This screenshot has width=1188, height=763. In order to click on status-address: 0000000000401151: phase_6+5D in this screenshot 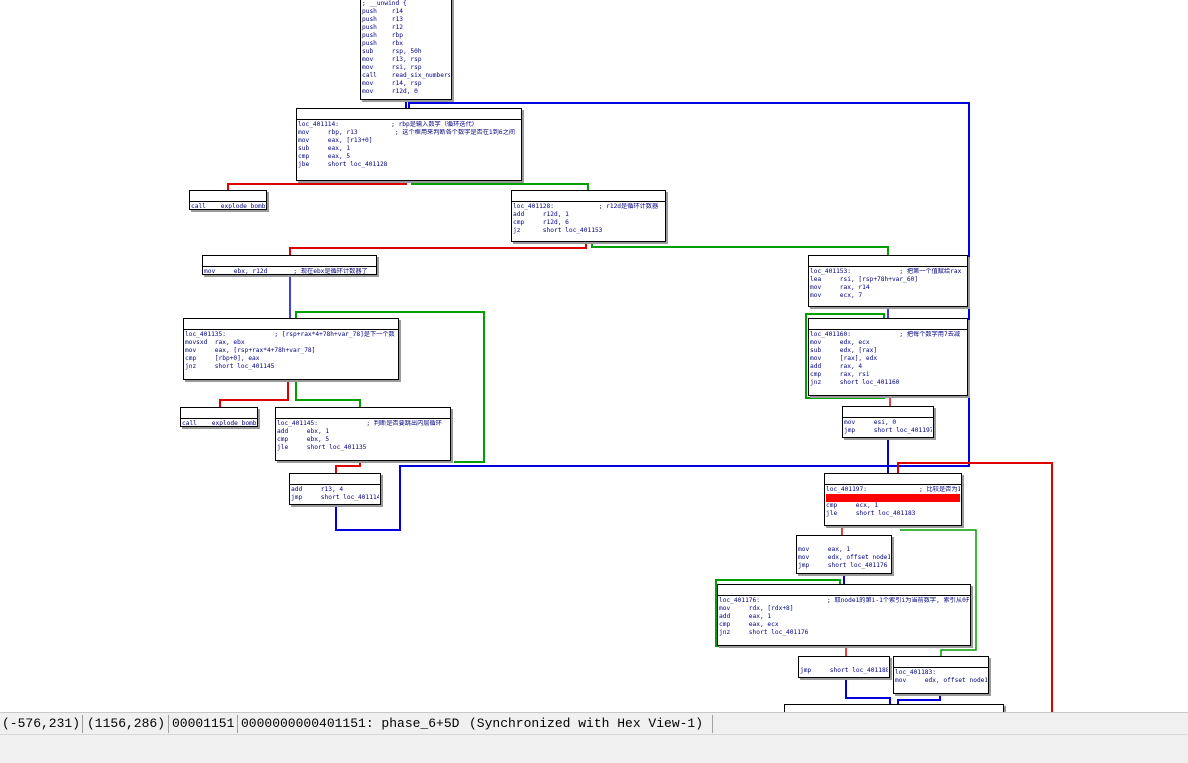, I will do `click(350, 723)`.